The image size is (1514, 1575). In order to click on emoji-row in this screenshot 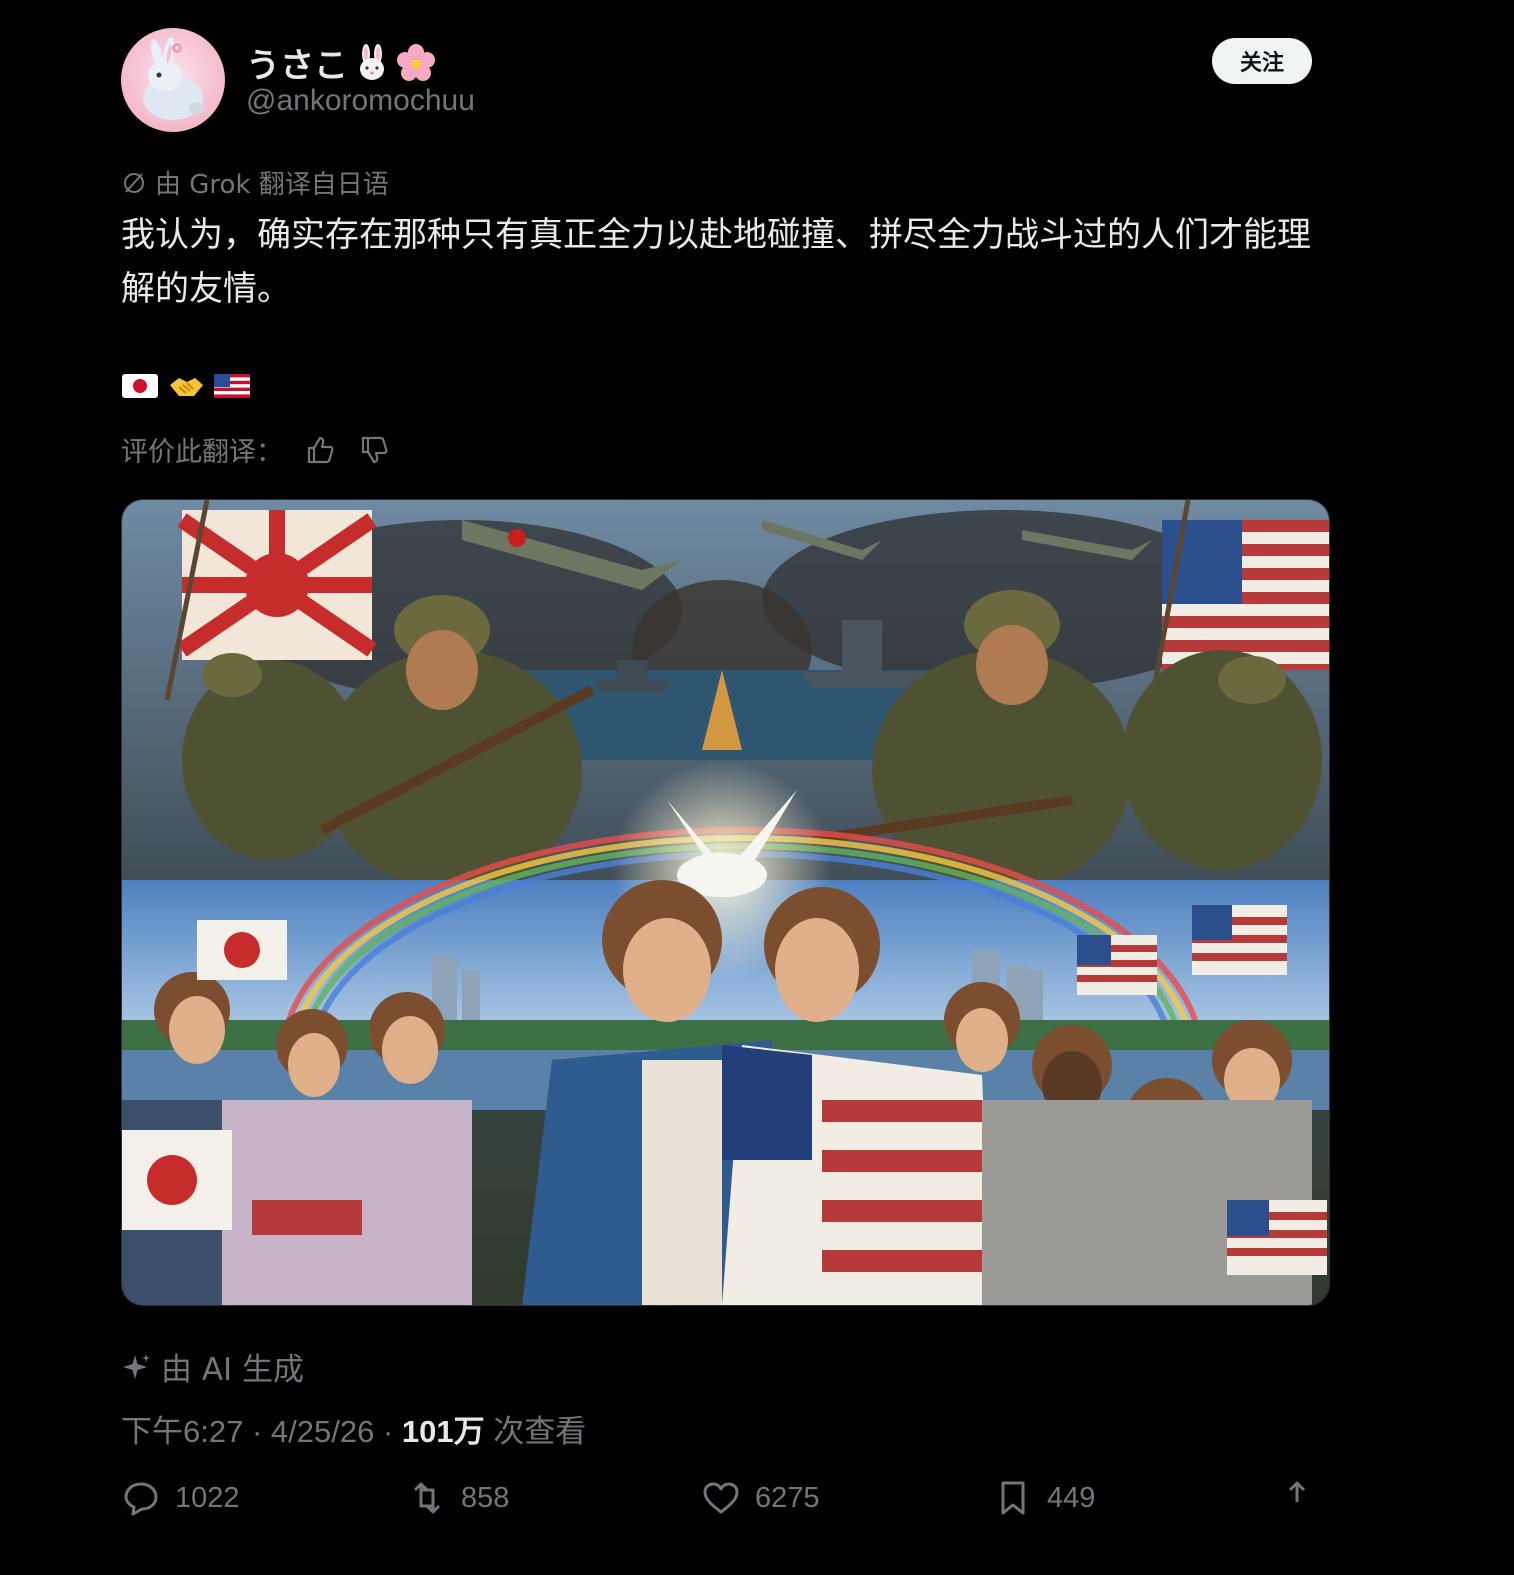, I will do `click(186, 386)`.